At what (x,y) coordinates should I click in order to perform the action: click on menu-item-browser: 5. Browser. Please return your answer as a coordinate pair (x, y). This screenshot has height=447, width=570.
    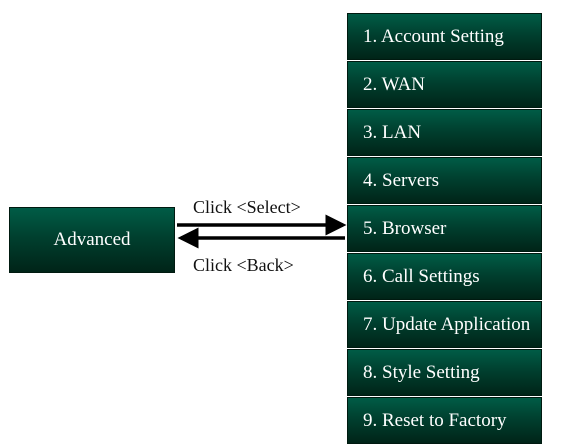
    Looking at the image, I should click on (444, 228).